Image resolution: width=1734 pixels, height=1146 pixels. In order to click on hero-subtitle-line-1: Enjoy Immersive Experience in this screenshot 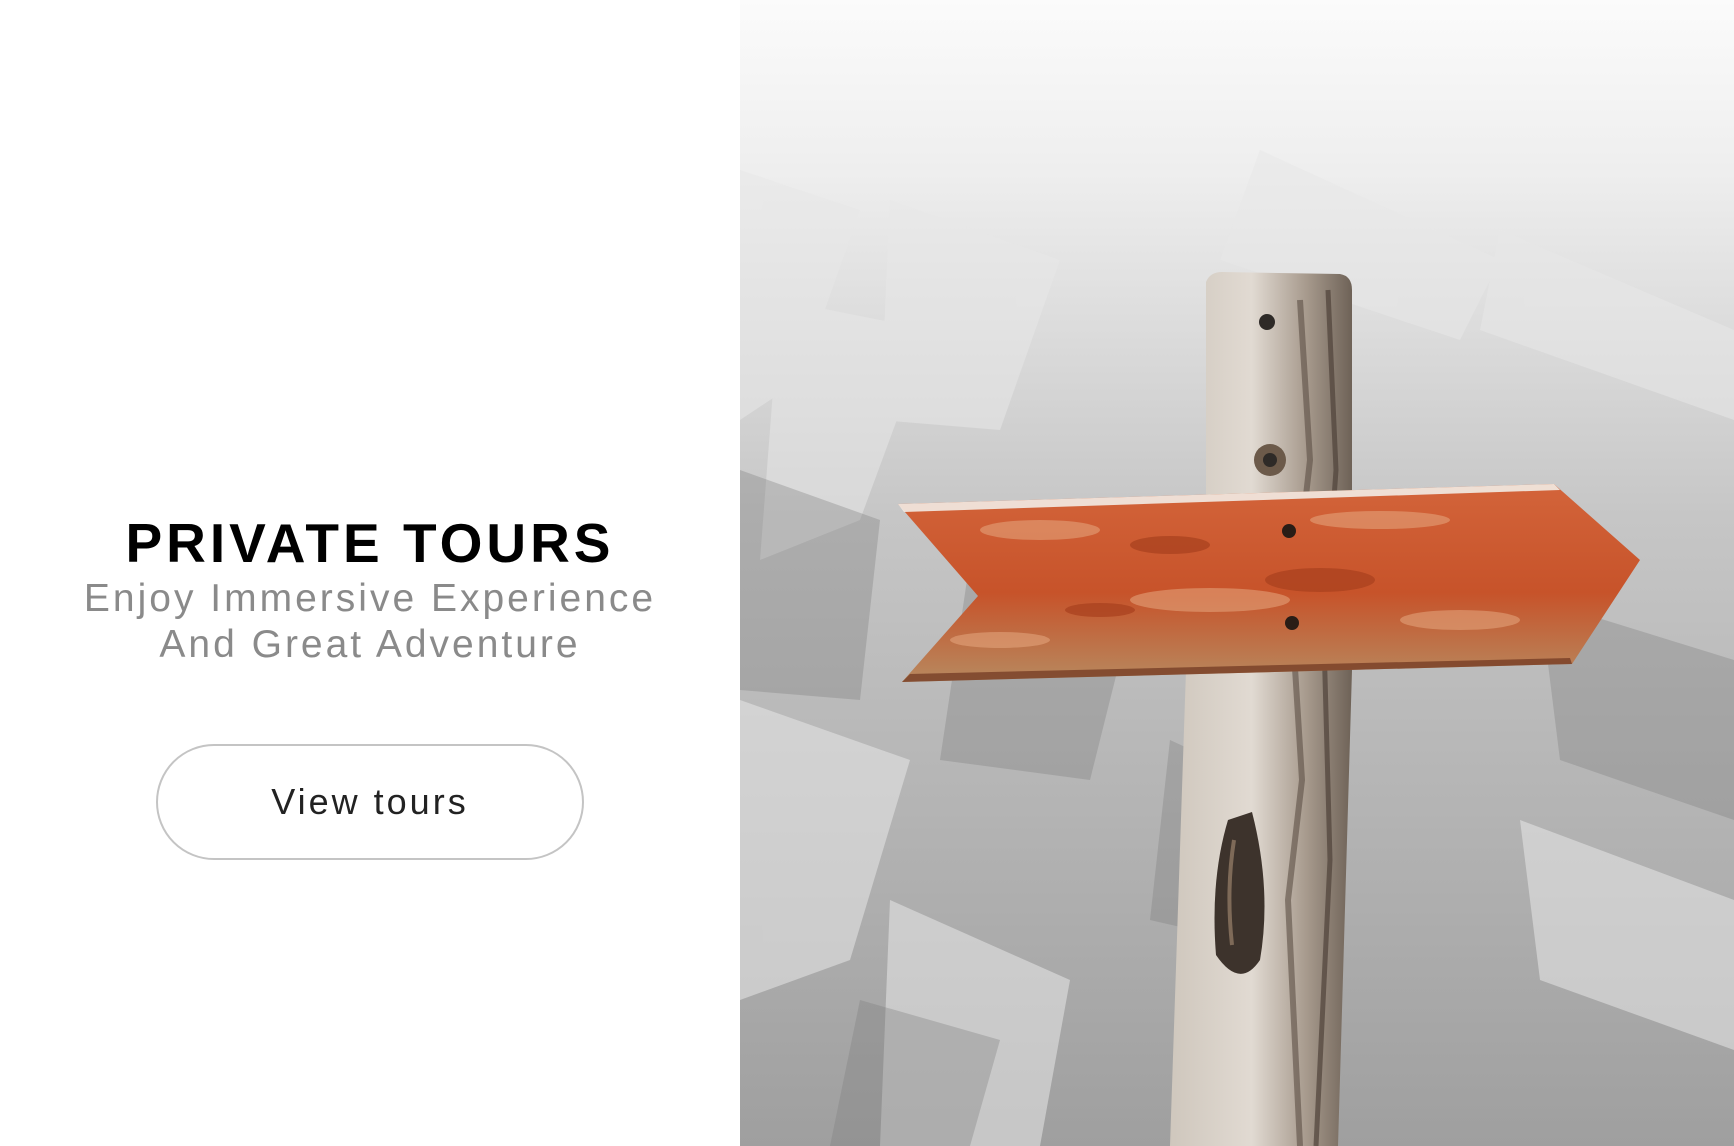, I will do `click(370, 598)`.